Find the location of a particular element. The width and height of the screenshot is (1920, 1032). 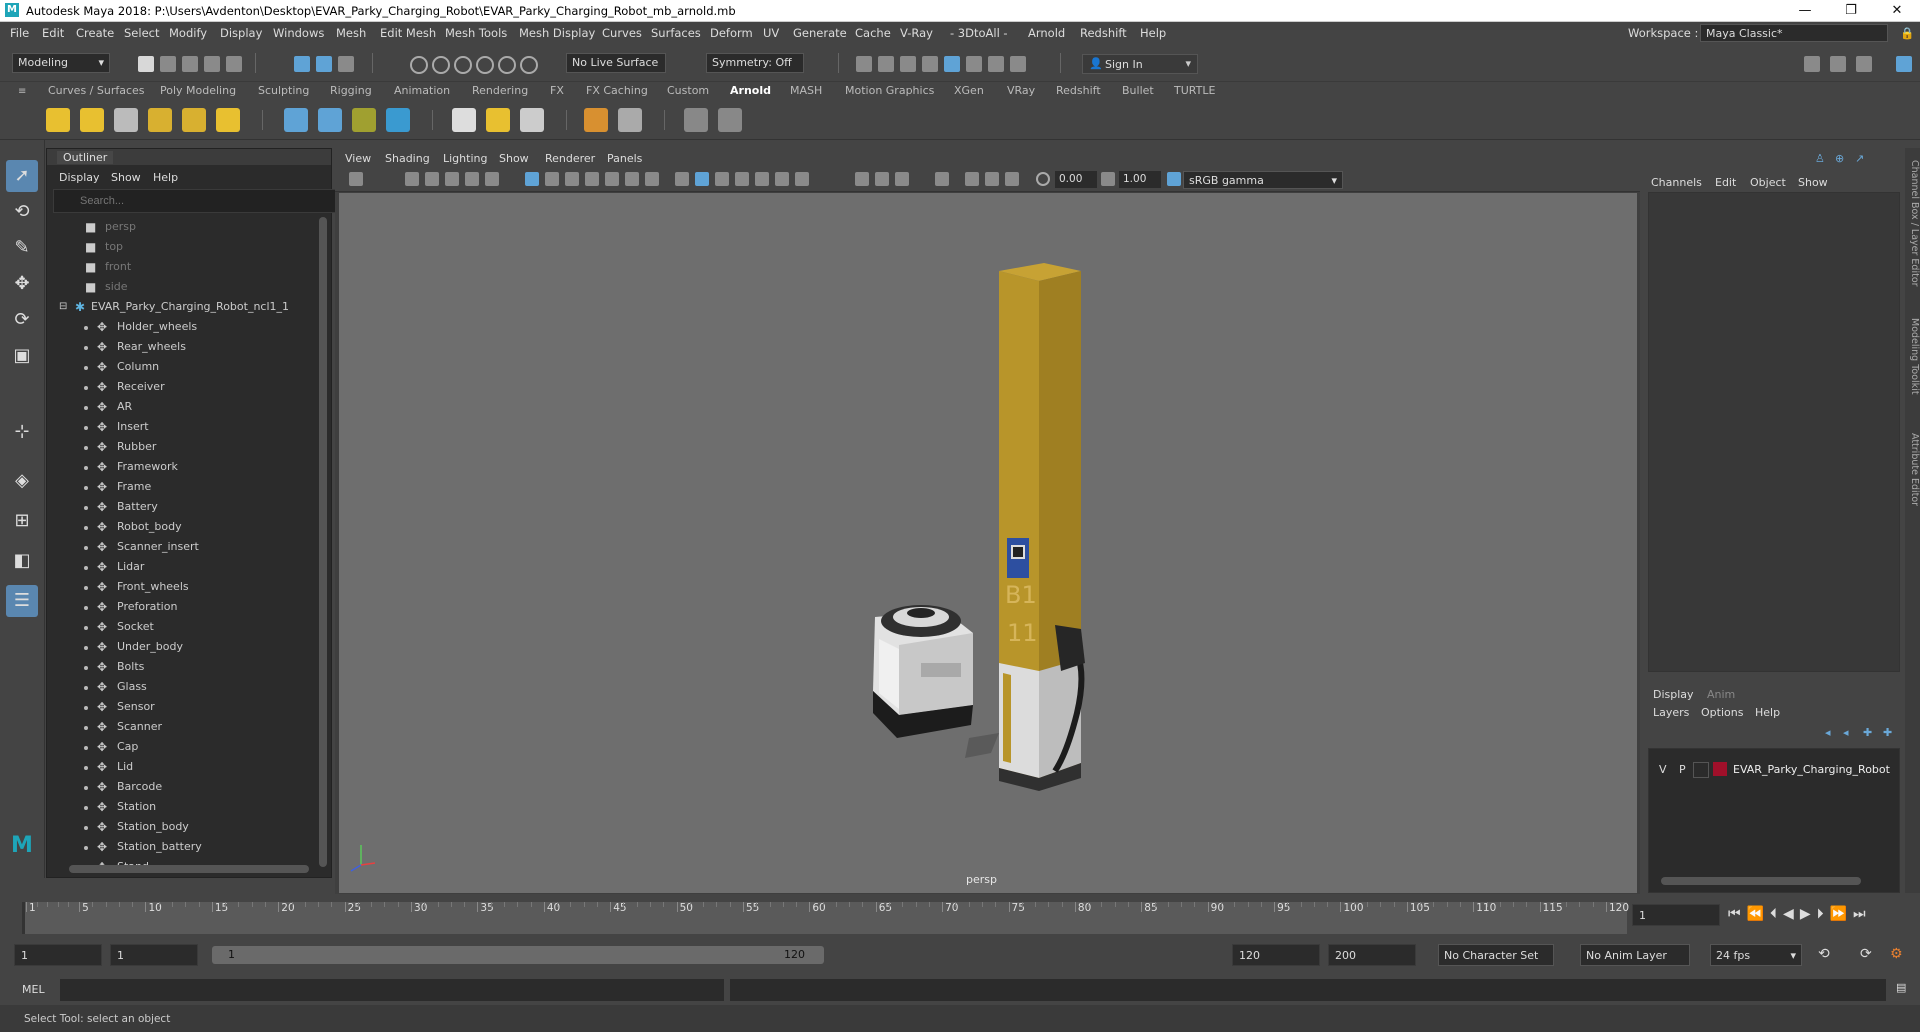

auto-key-icon: ⟳ is located at coordinates (1866, 954).